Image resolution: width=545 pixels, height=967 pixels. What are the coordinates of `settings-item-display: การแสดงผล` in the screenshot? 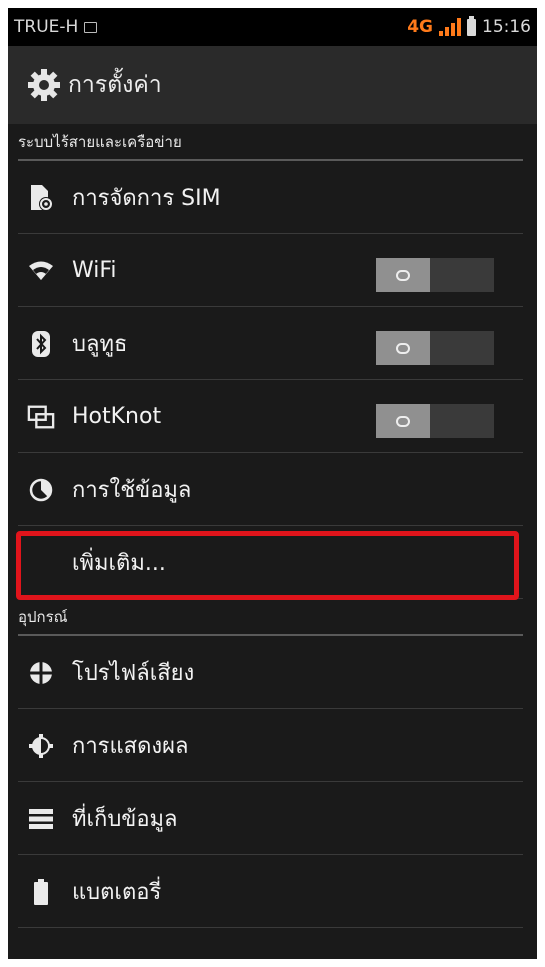 It's located at (272, 745).